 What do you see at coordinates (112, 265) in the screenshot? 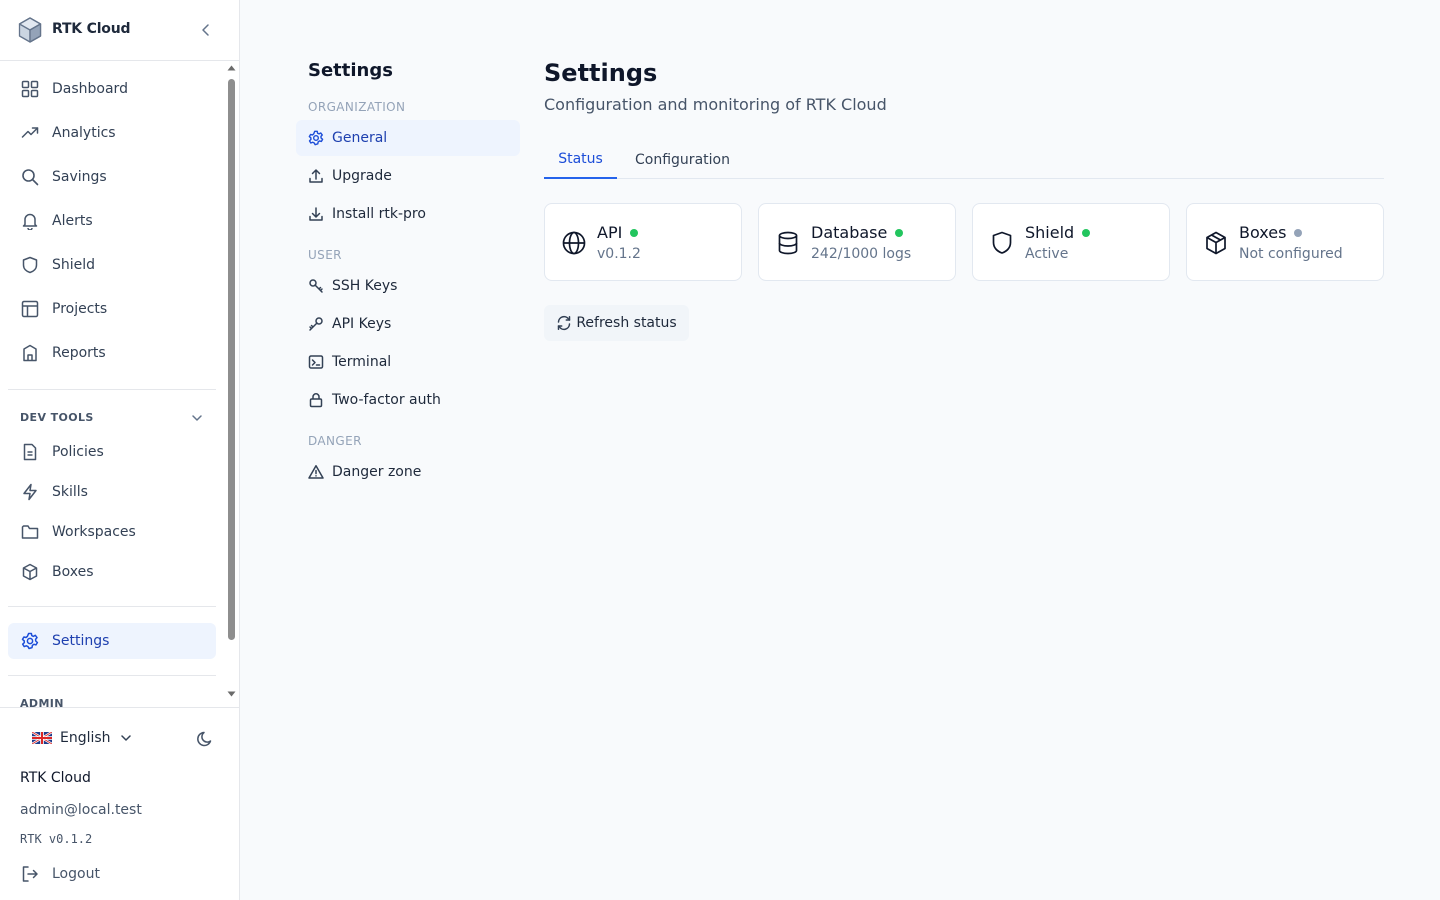
I see `sidebar-item-shield: Shield` at bounding box center [112, 265].